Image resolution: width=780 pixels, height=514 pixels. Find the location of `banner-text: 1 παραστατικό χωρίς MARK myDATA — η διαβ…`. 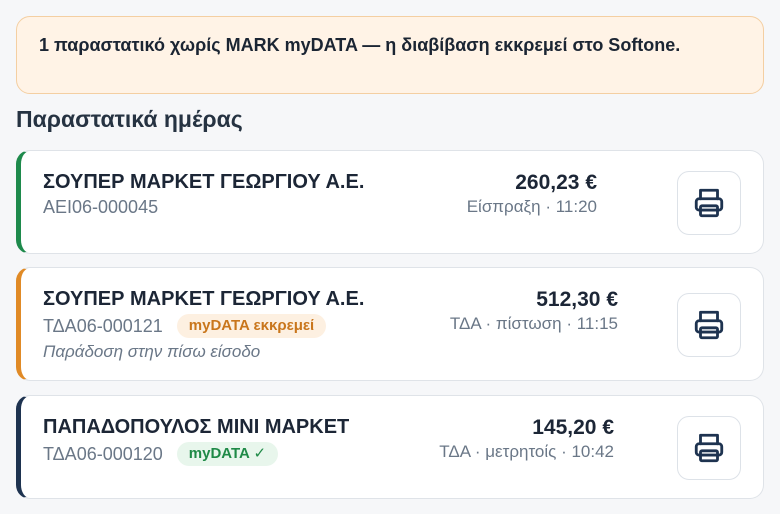

banner-text: 1 παραστατικό χωρίς MARK myDATA — η διαβ… is located at coordinates (360, 45).